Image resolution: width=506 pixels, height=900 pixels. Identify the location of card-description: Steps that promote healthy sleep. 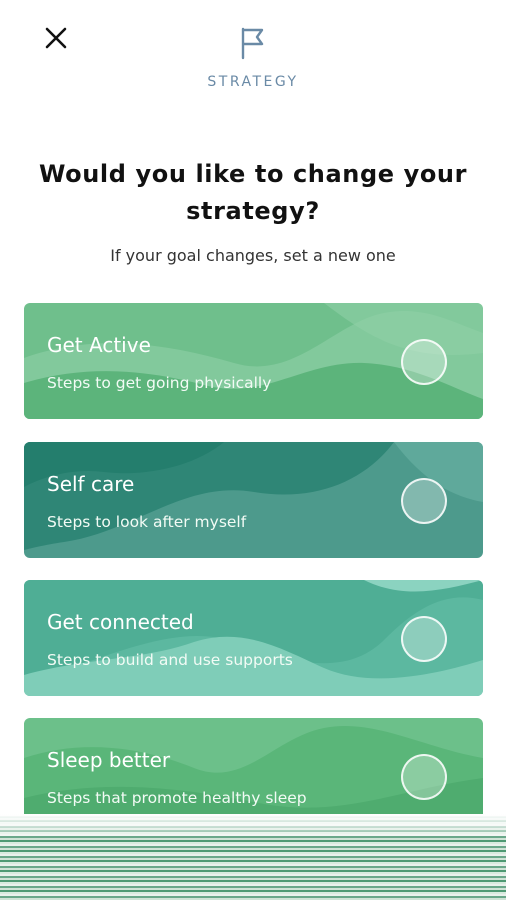
(177, 798).